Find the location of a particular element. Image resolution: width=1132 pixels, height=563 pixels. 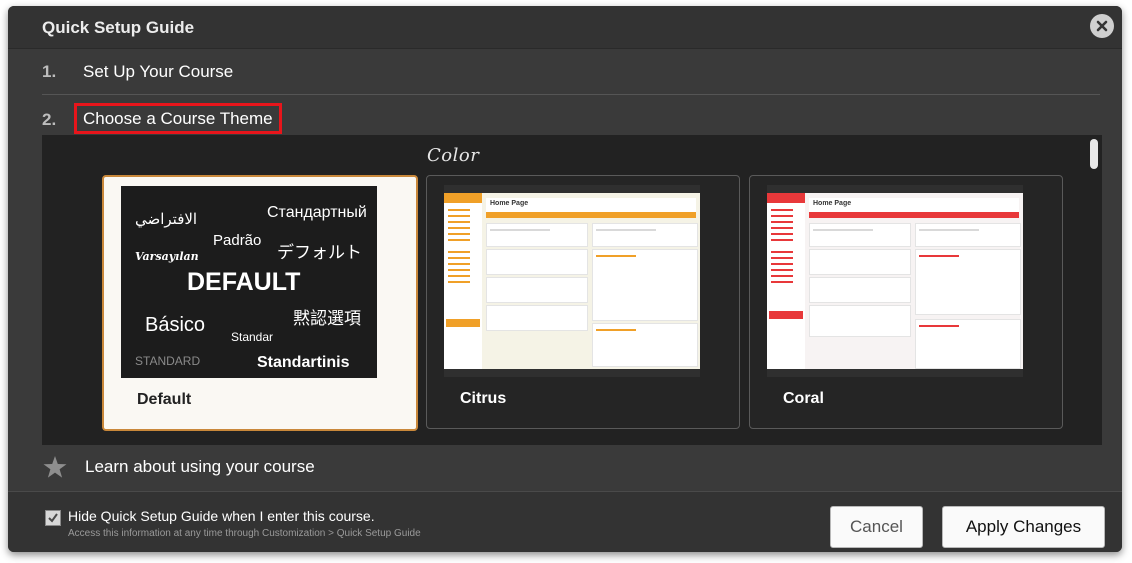

theme-name: Default is located at coordinates (164, 399).